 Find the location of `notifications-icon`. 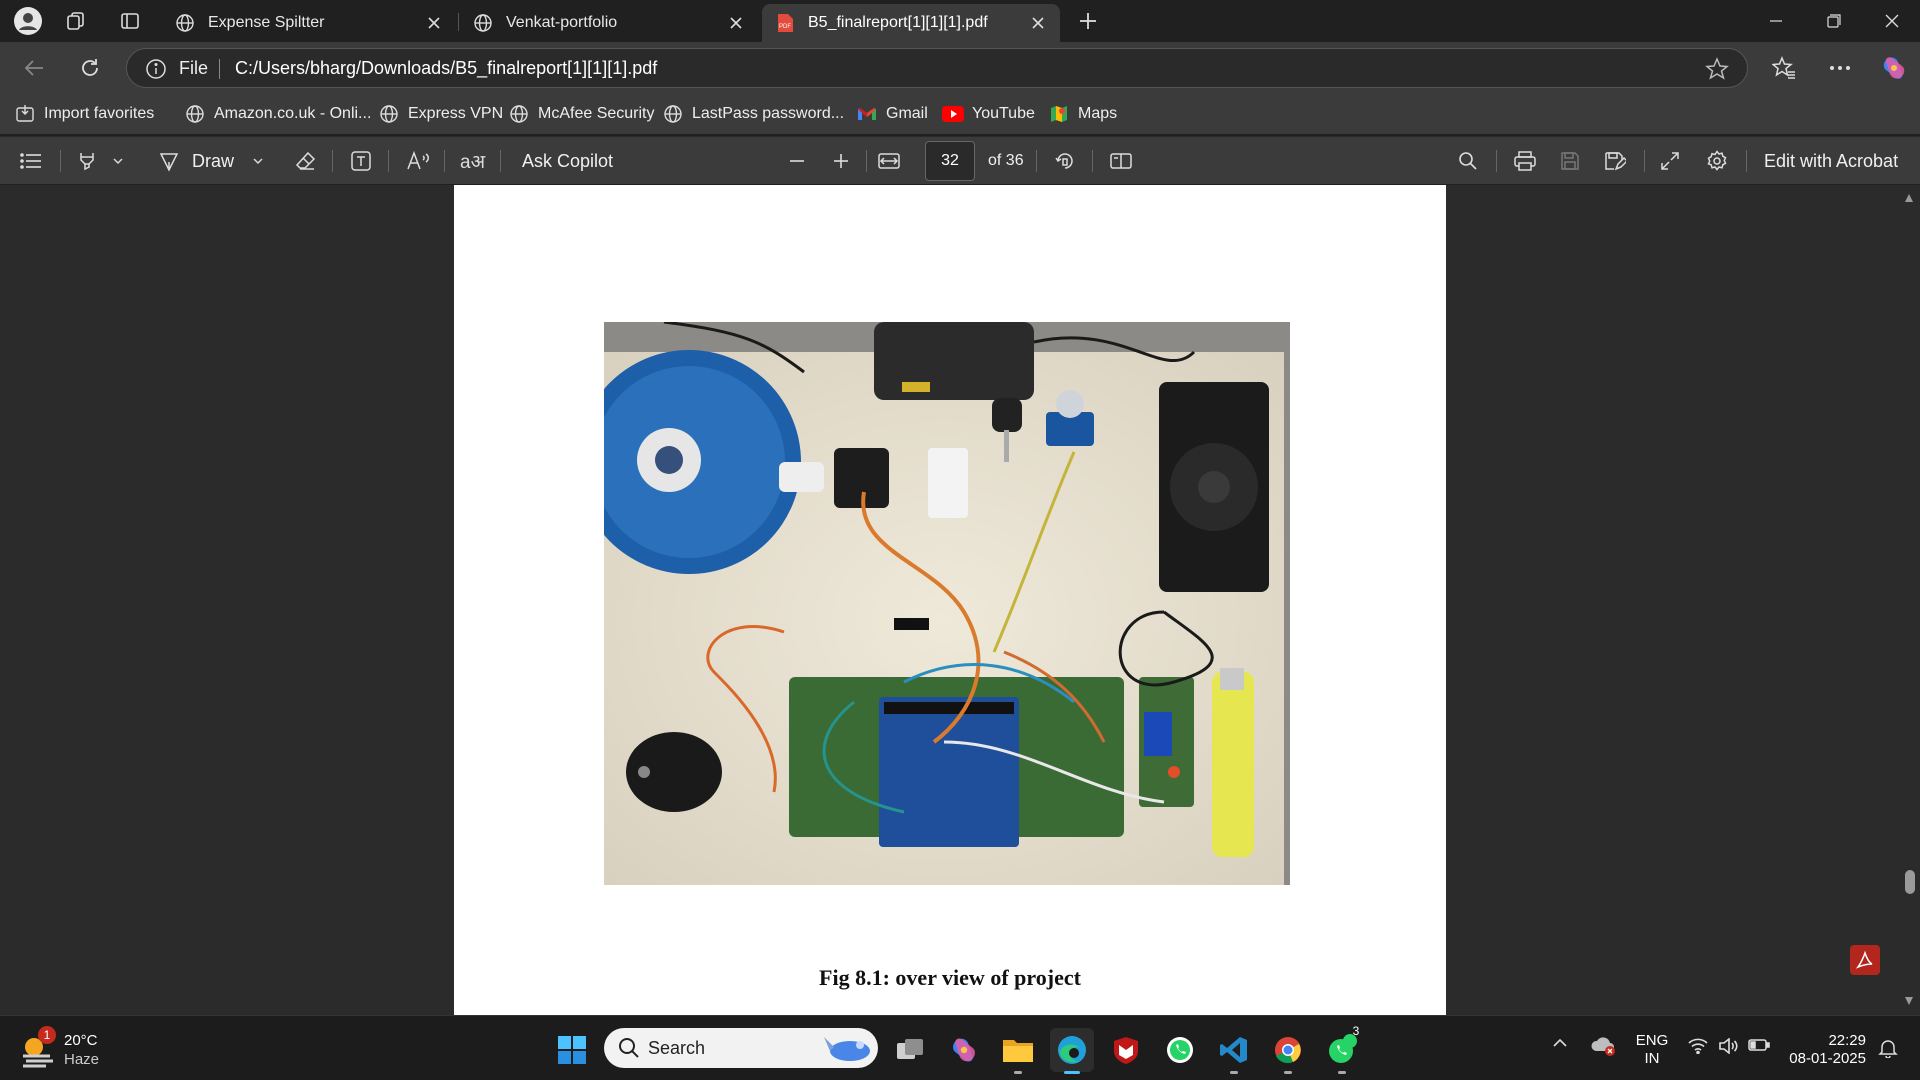

notifications-icon is located at coordinates (1888, 1048).